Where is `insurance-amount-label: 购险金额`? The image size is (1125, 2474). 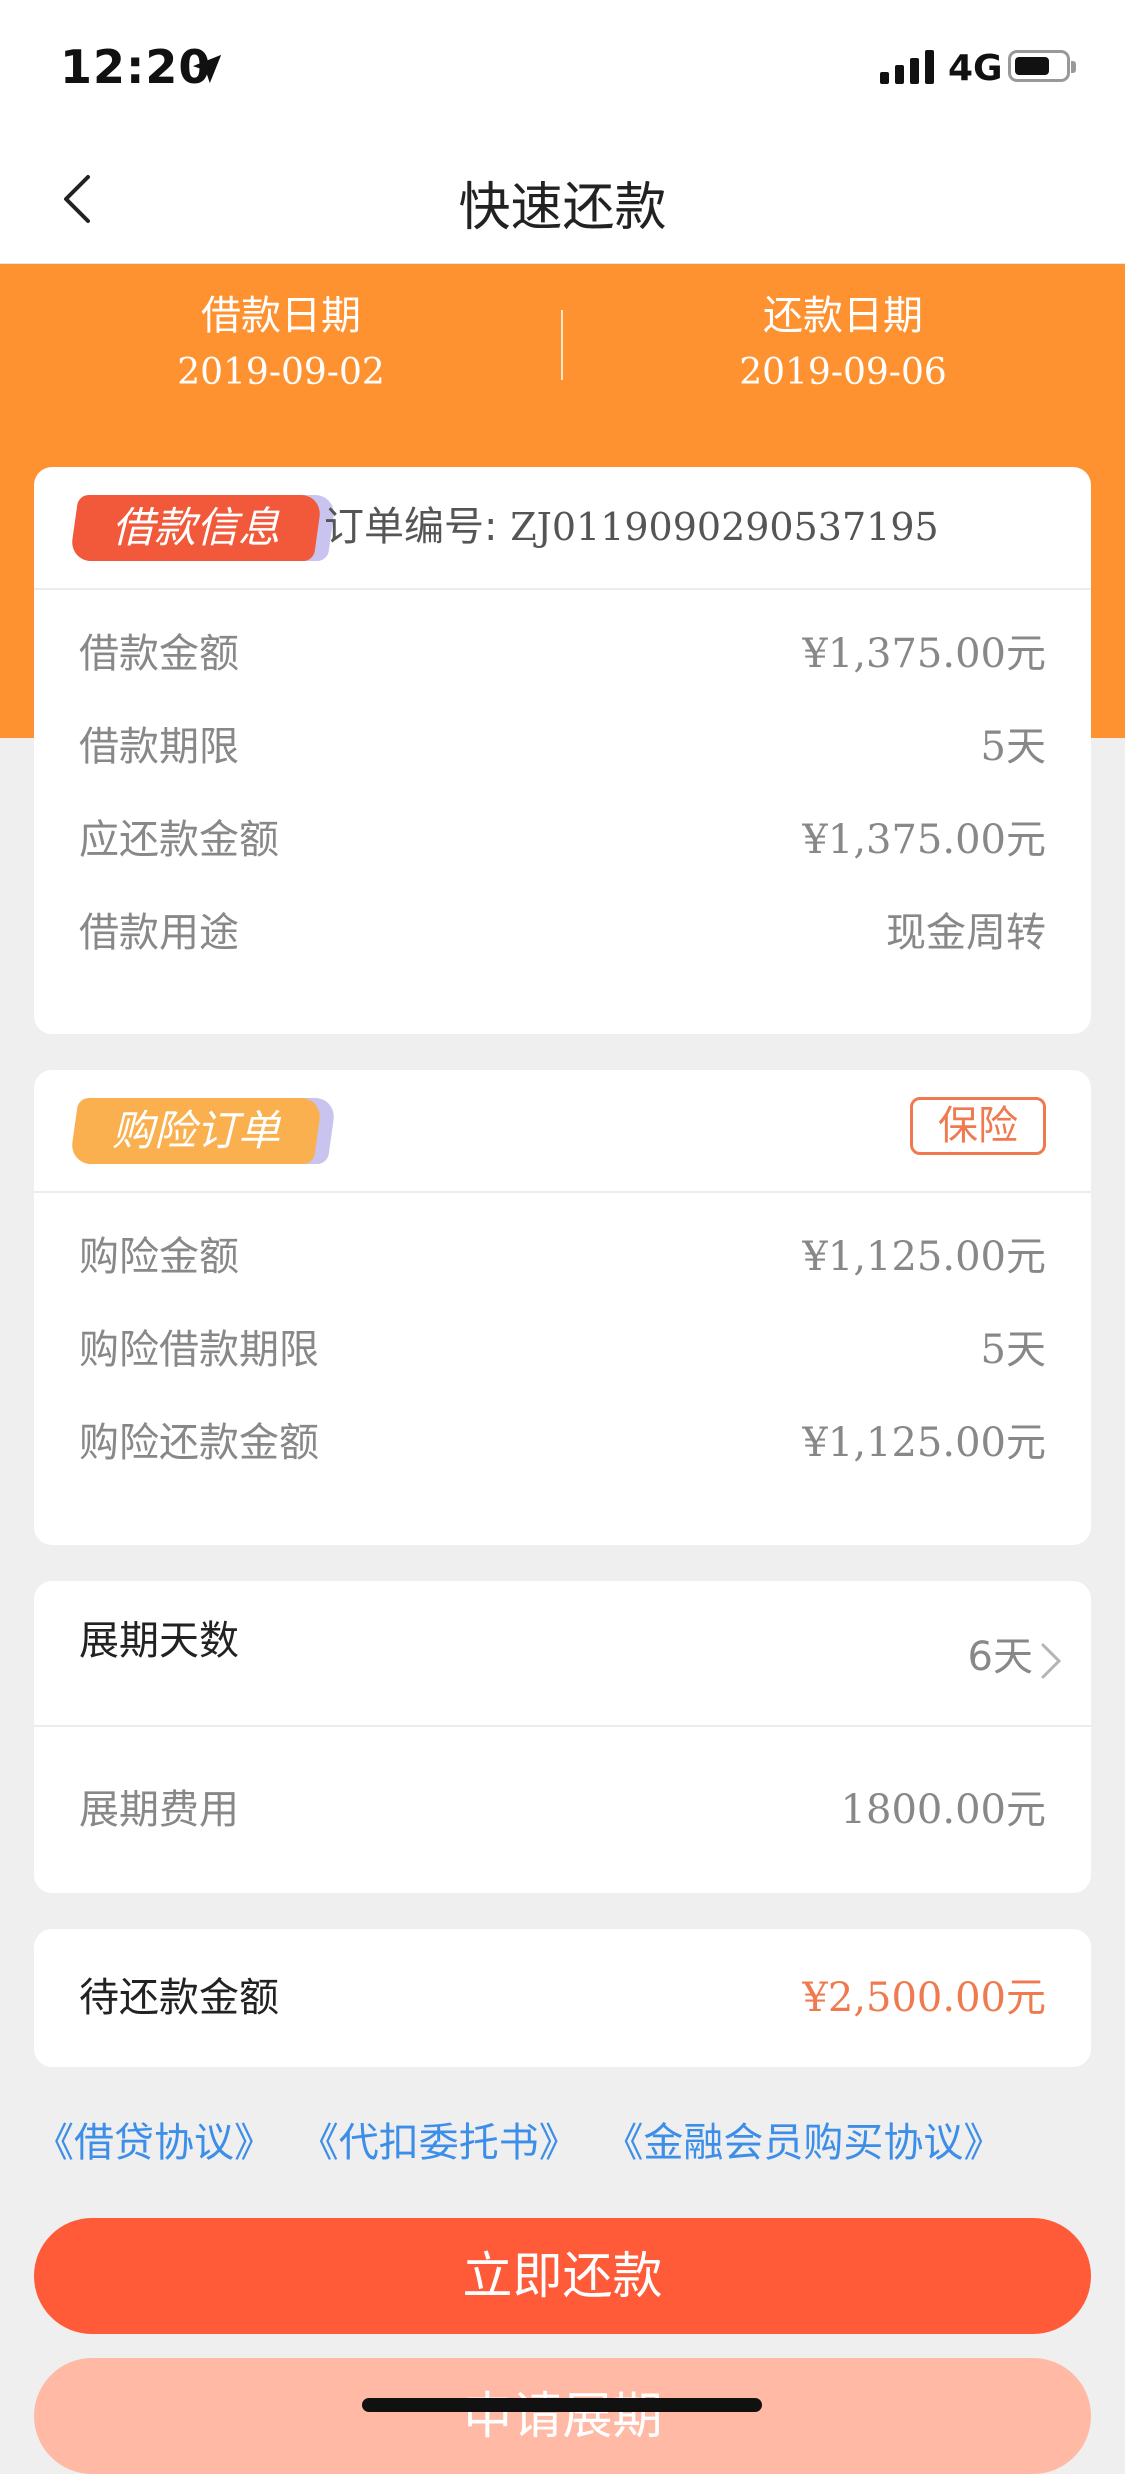
insurance-amount-label: 购险金额 is located at coordinates (159, 1257).